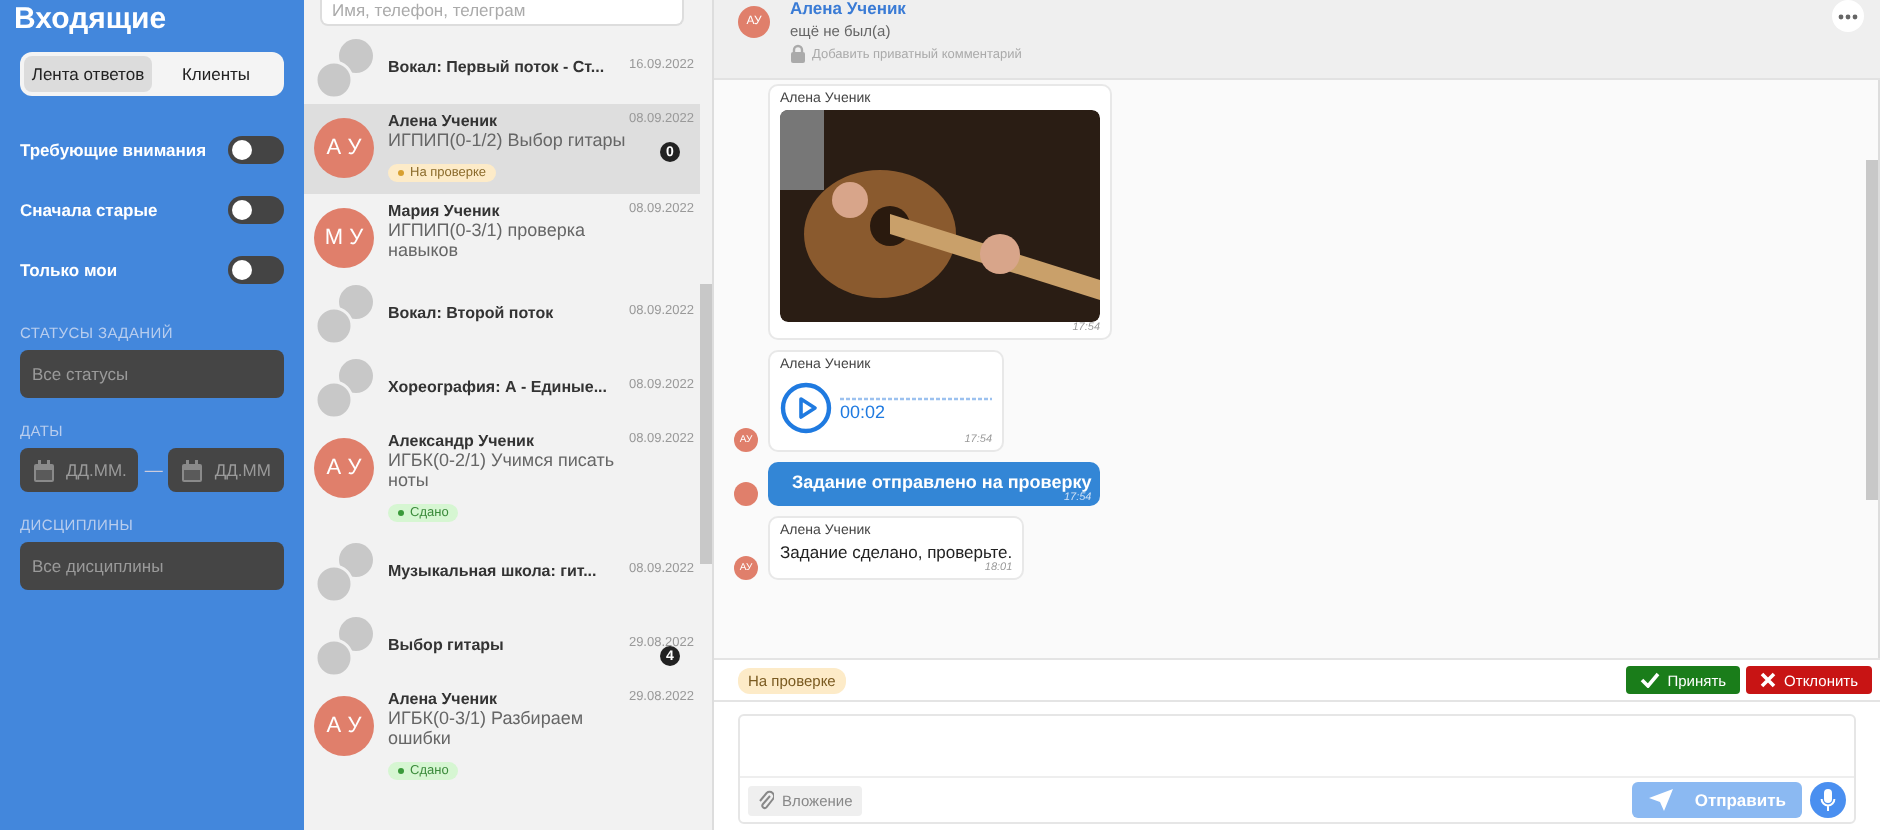 This screenshot has height=830, width=1880. I want to click on check-icon, so click(1649, 680).